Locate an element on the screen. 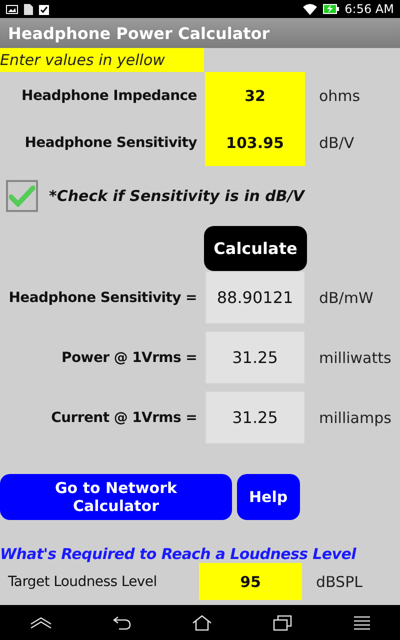 Image resolution: width=400 pixels, height=640 pixels. unit-label: milliwatts is located at coordinates (355, 357).